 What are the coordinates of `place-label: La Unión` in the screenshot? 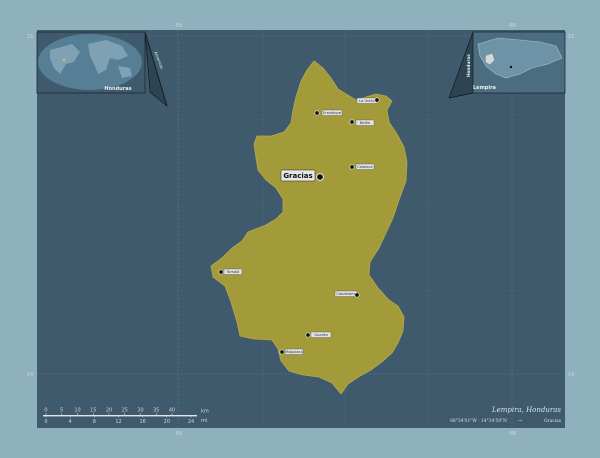 It's located at (367, 101).